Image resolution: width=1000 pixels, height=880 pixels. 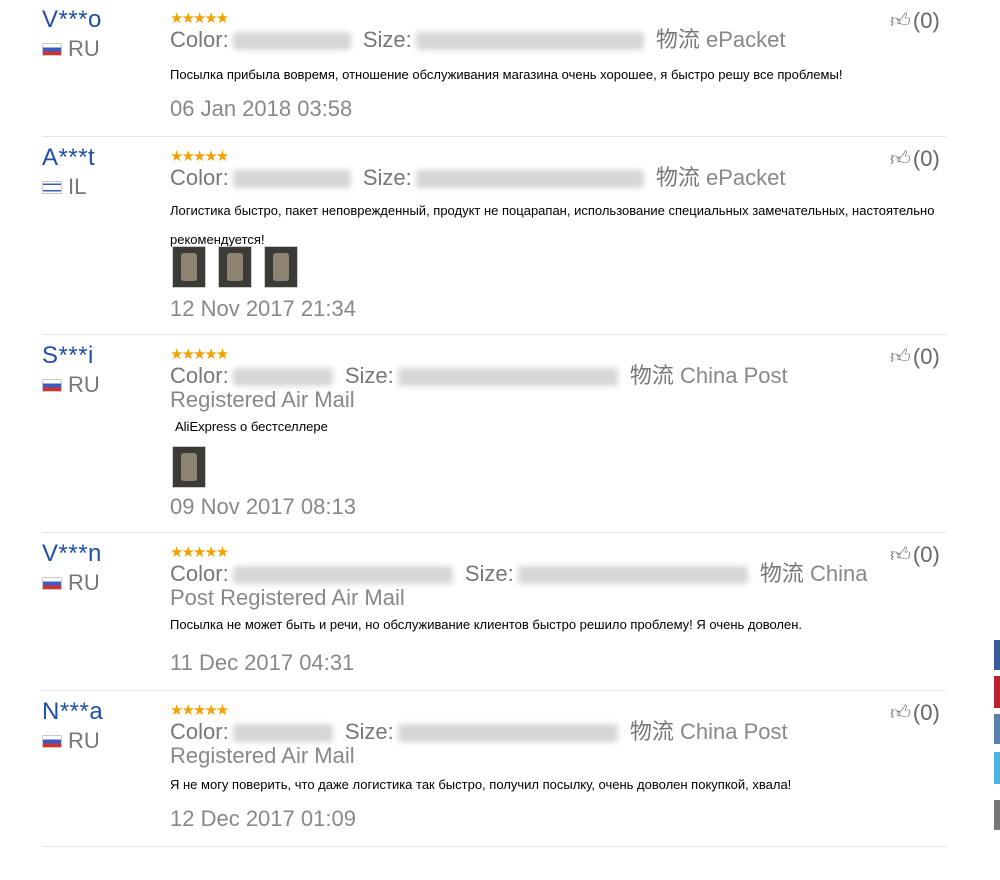 What do you see at coordinates (68, 158) in the screenshot?
I see `reviewer-name: A***t` at bounding box center [68, 158].